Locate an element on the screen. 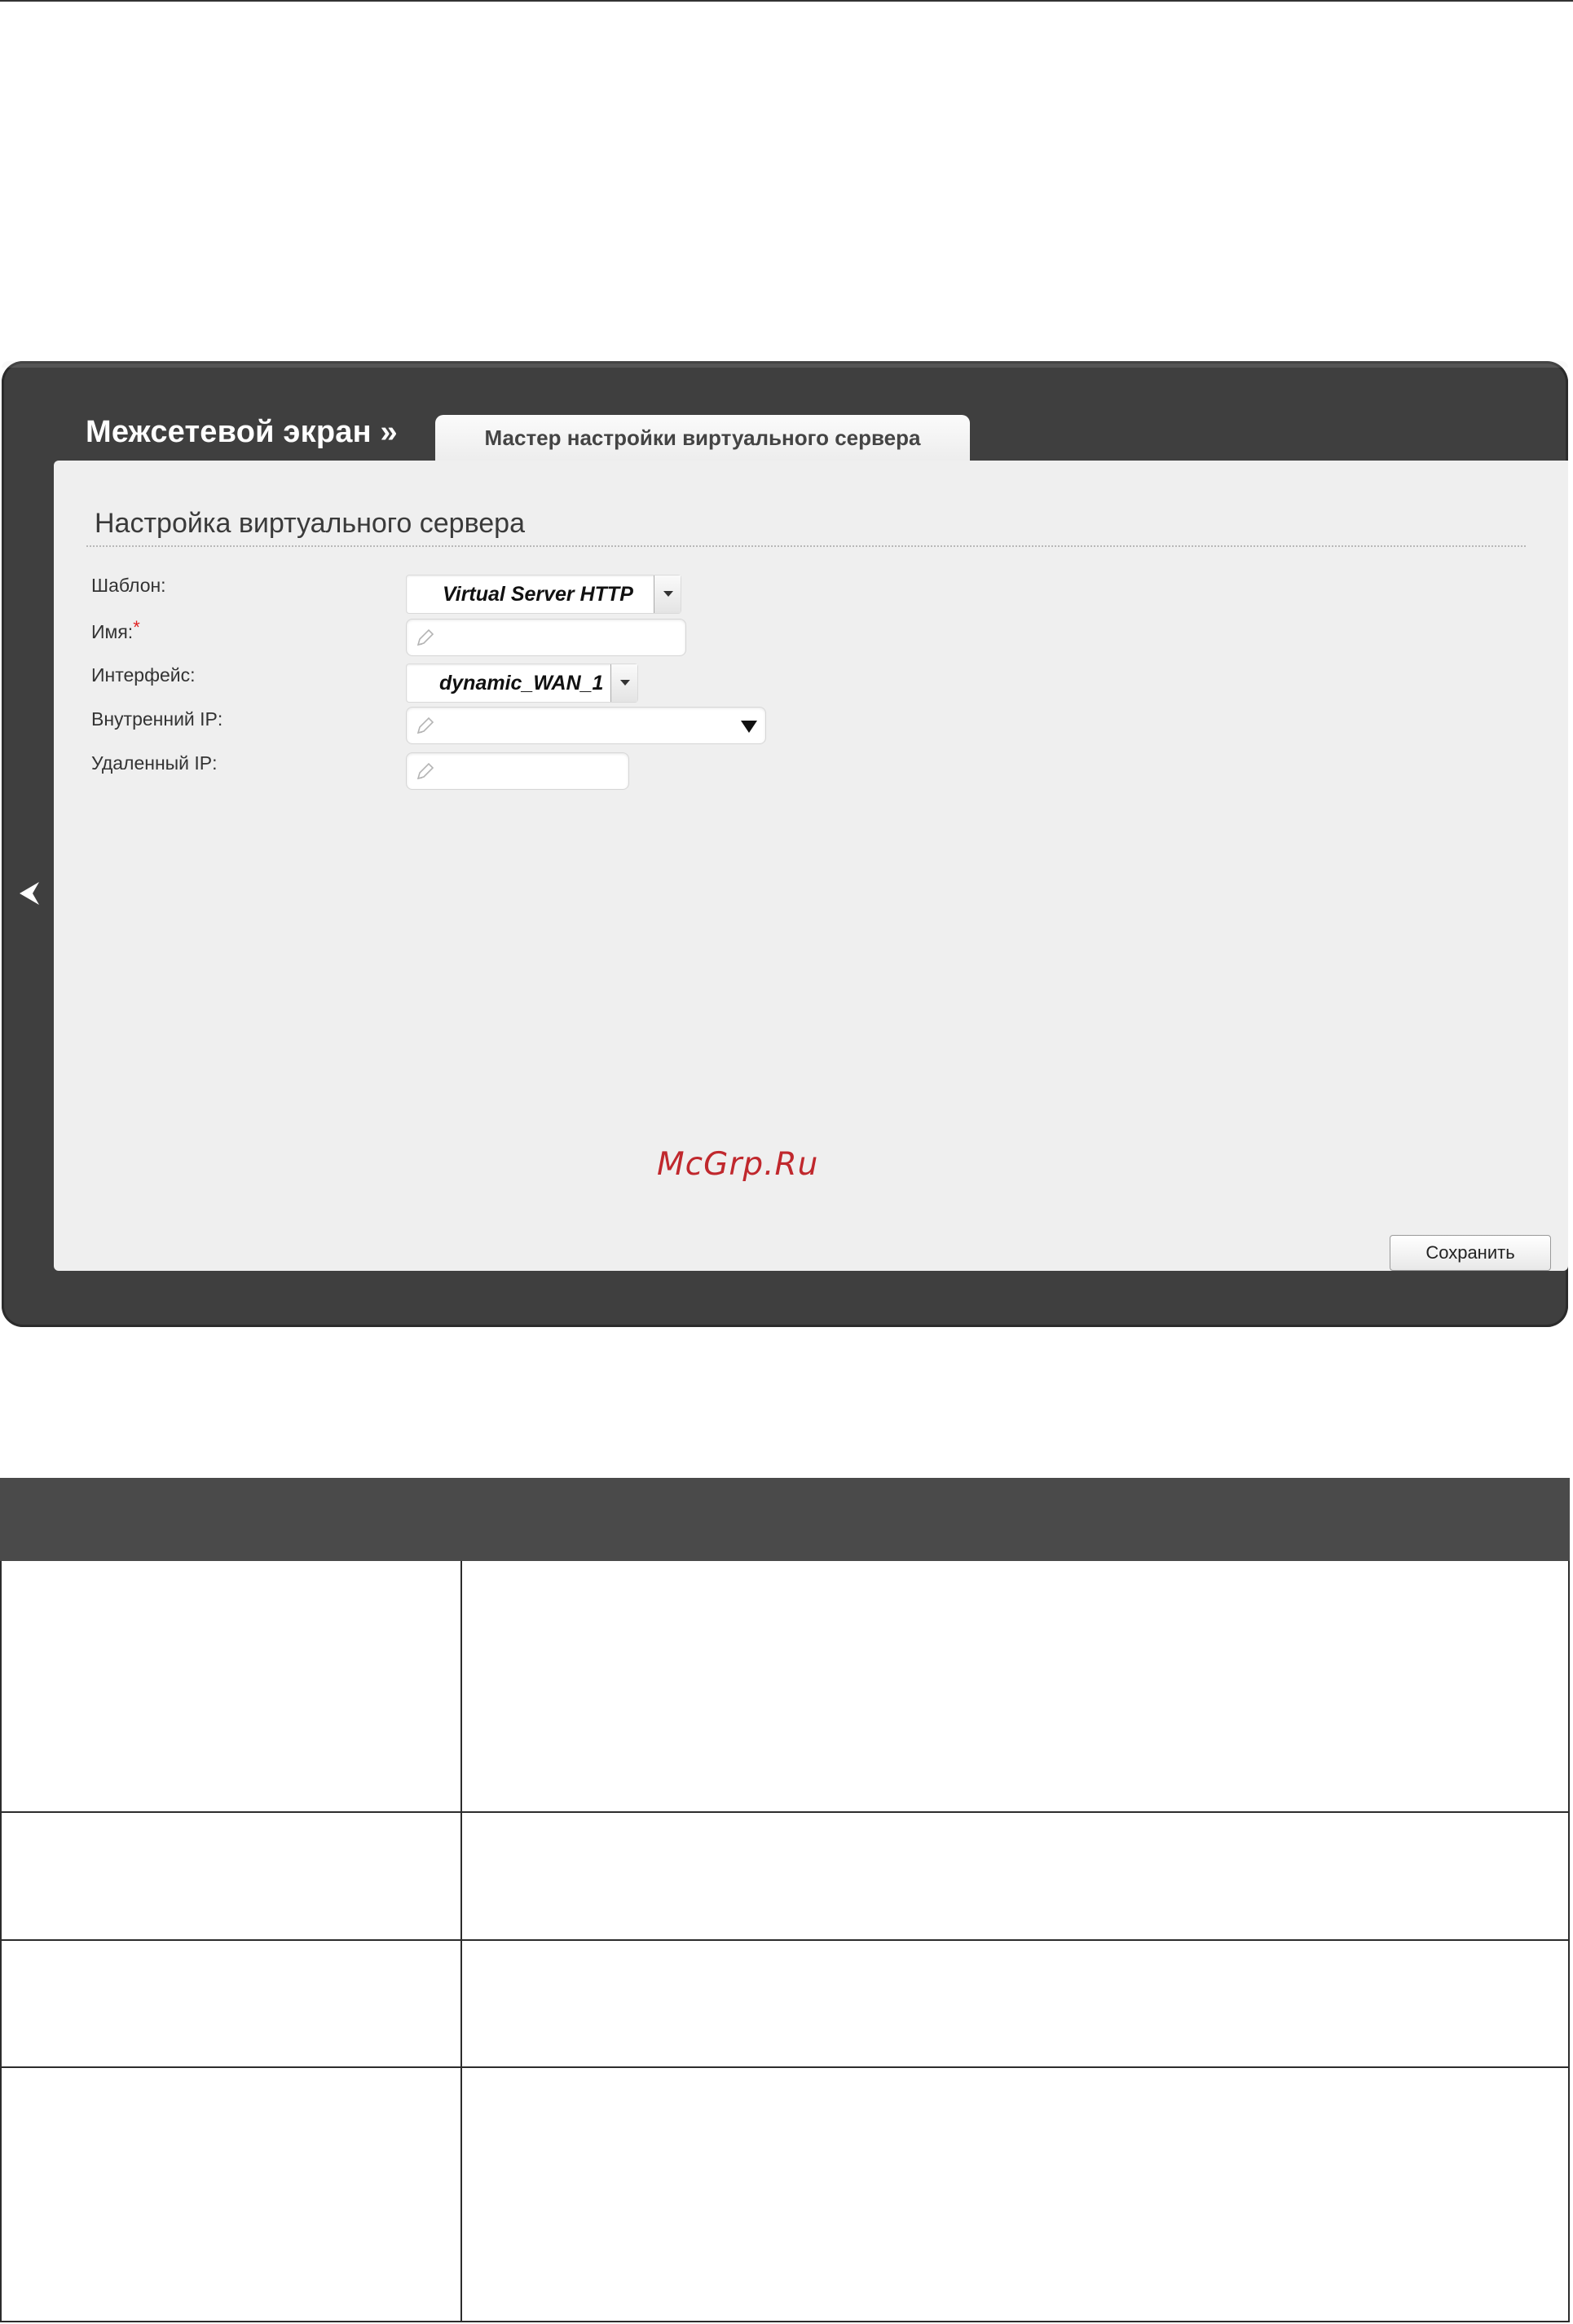 The image size is (1573, 2324). breadcrumb: Межсетевой экран » is located at coordinates (242, 432).